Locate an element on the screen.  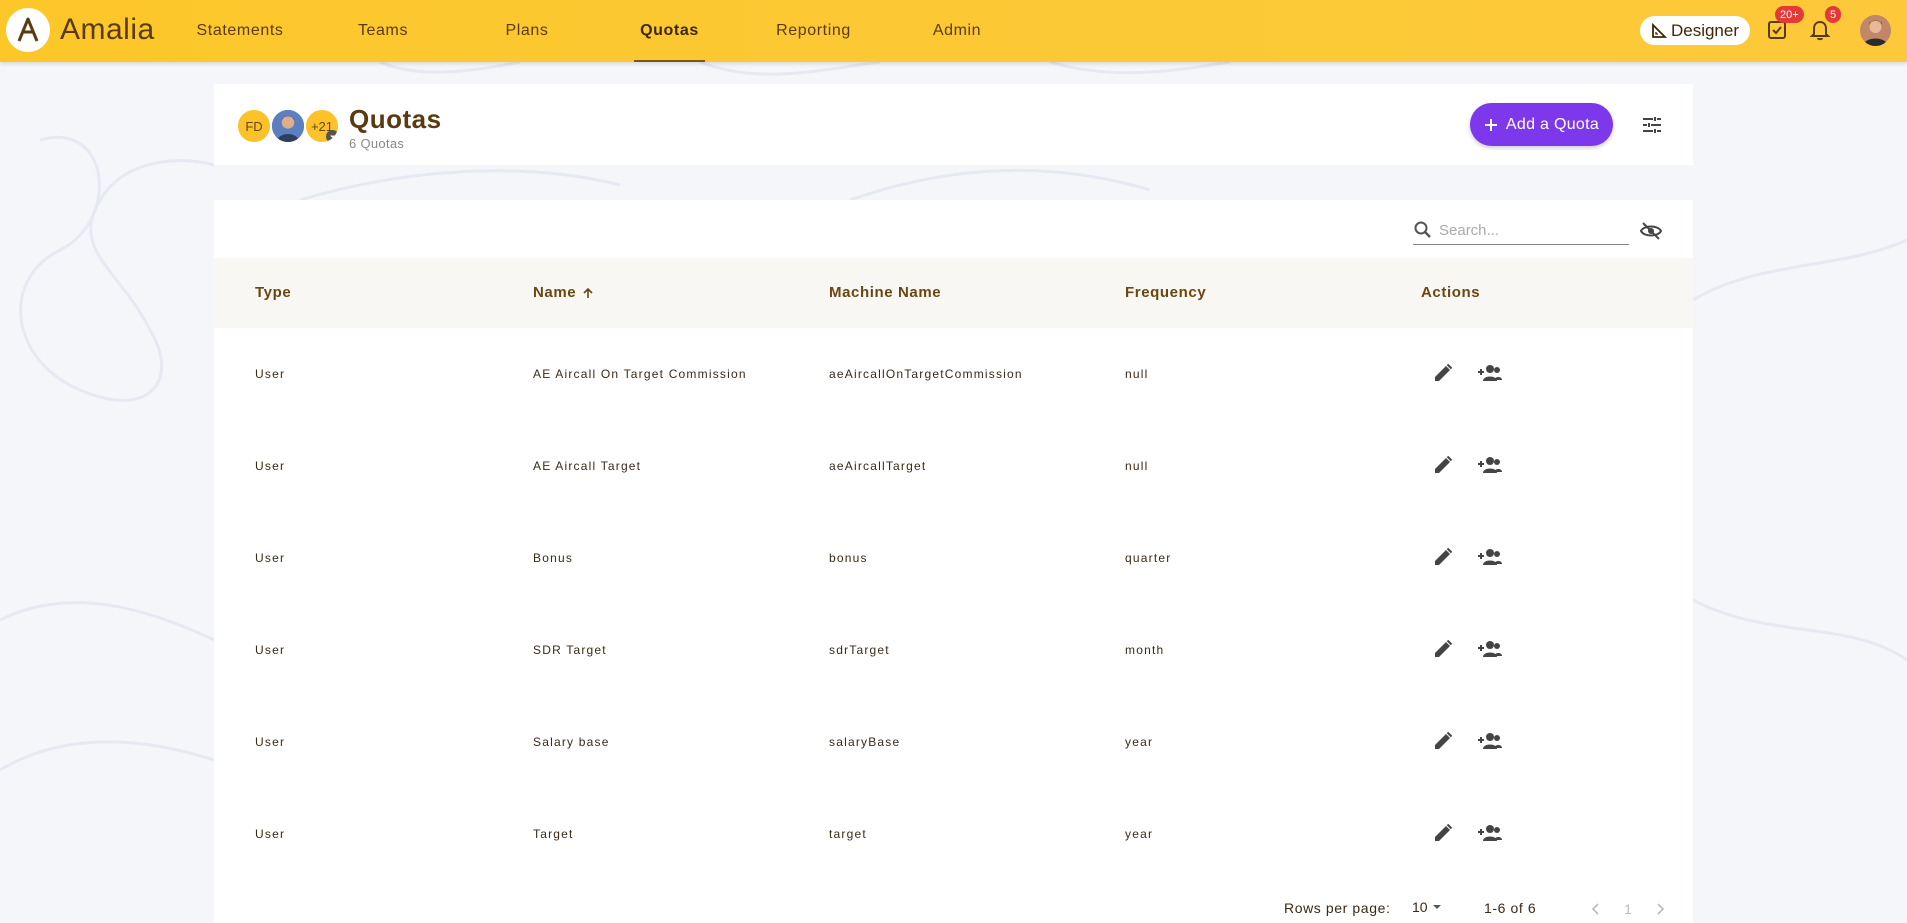
column-machine-name-label: Machine Name is located at coordinates (885, 292).